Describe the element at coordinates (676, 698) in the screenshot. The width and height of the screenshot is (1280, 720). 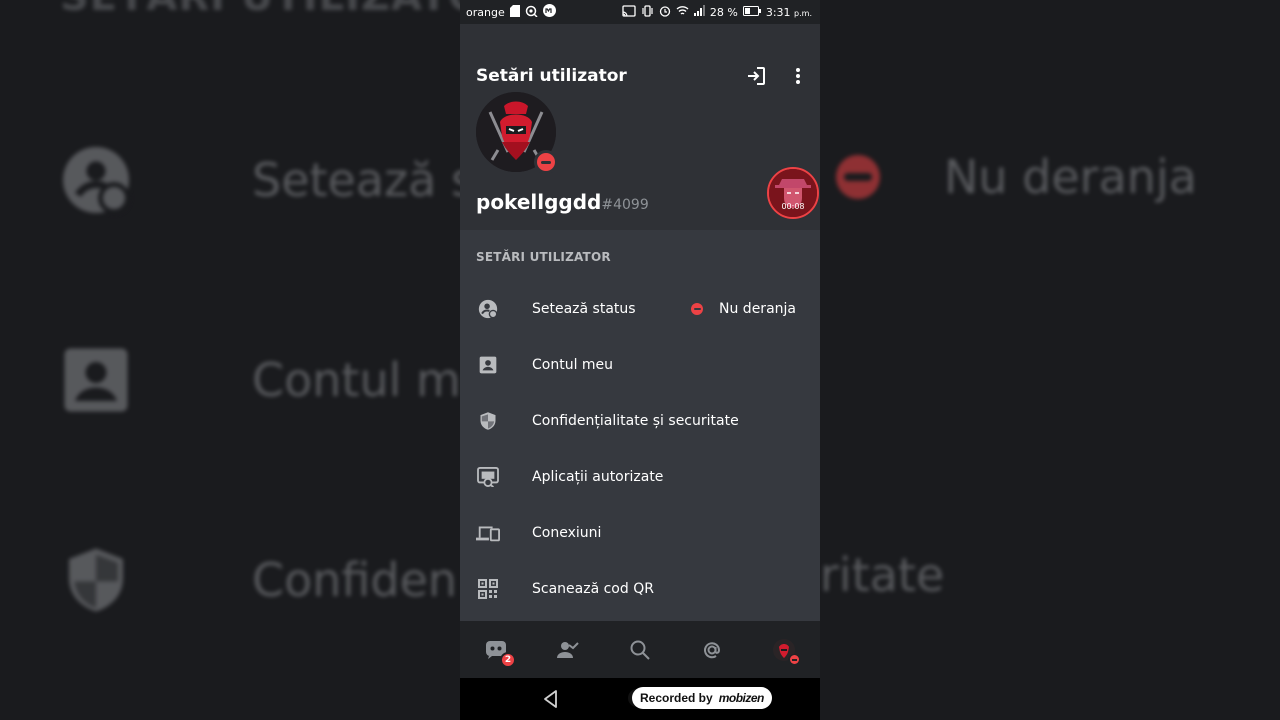
I see `recorded-label: Recorded by` at that location.